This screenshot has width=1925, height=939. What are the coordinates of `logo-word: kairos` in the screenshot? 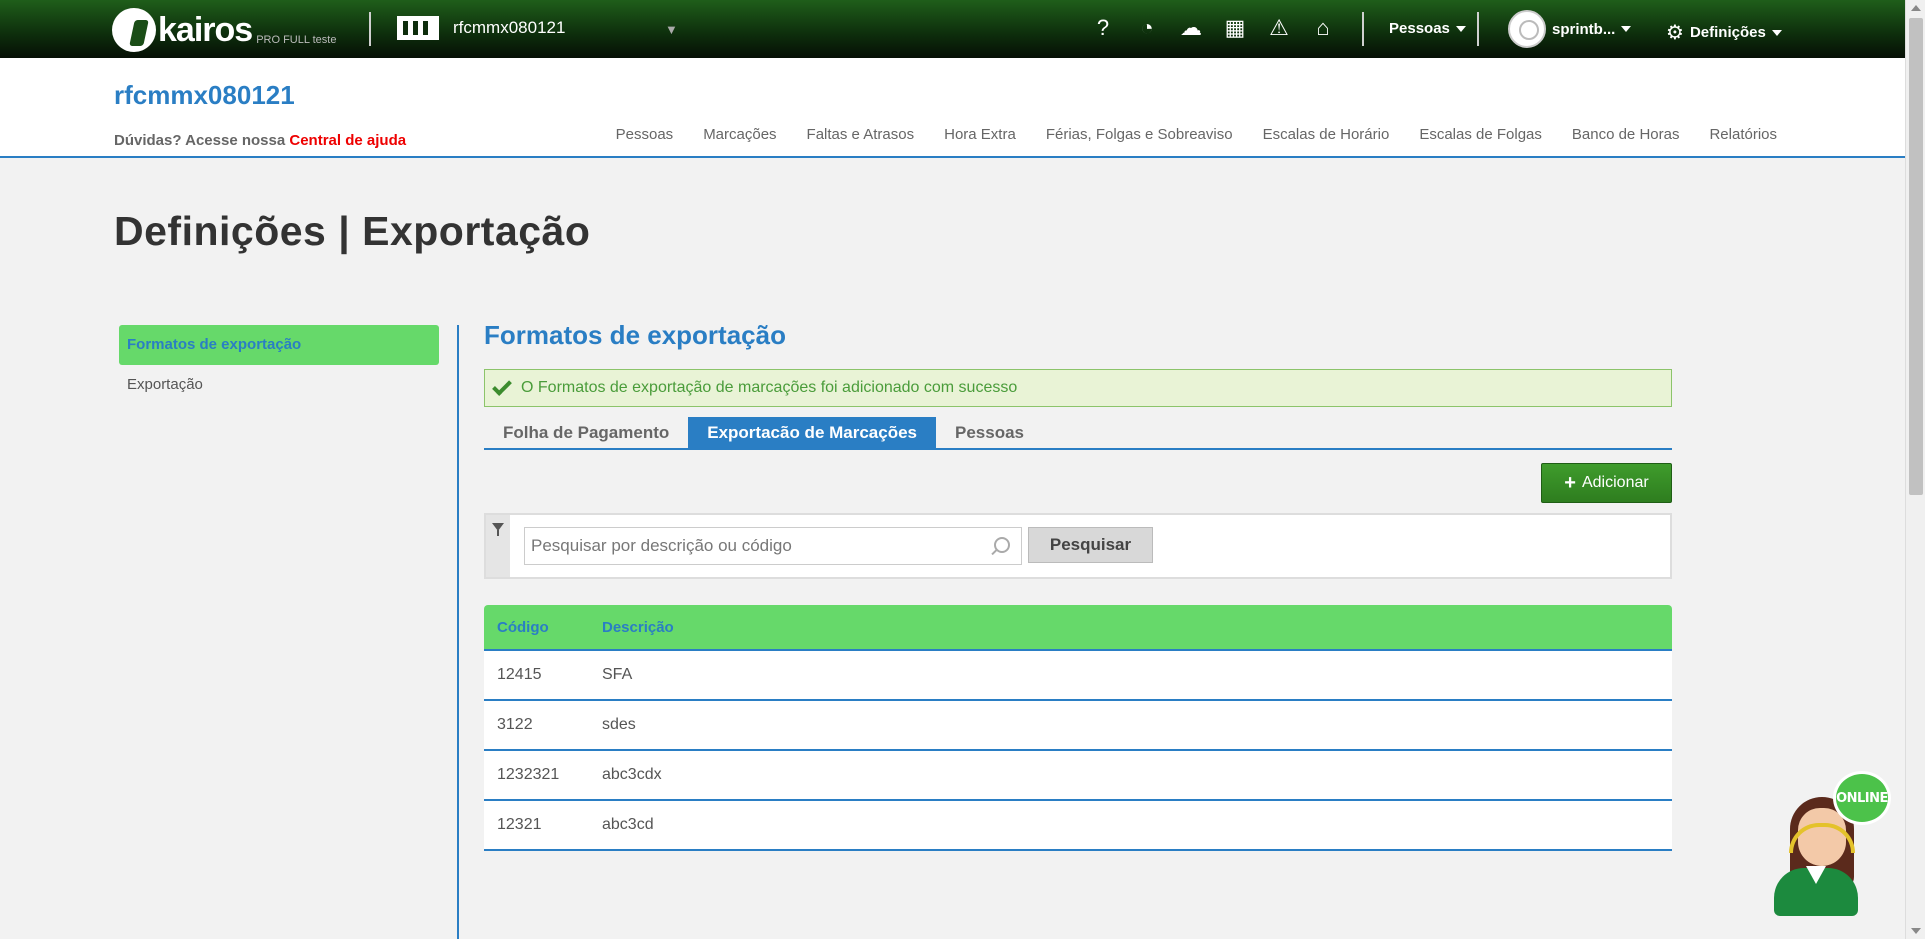 It's located at (205, 30).